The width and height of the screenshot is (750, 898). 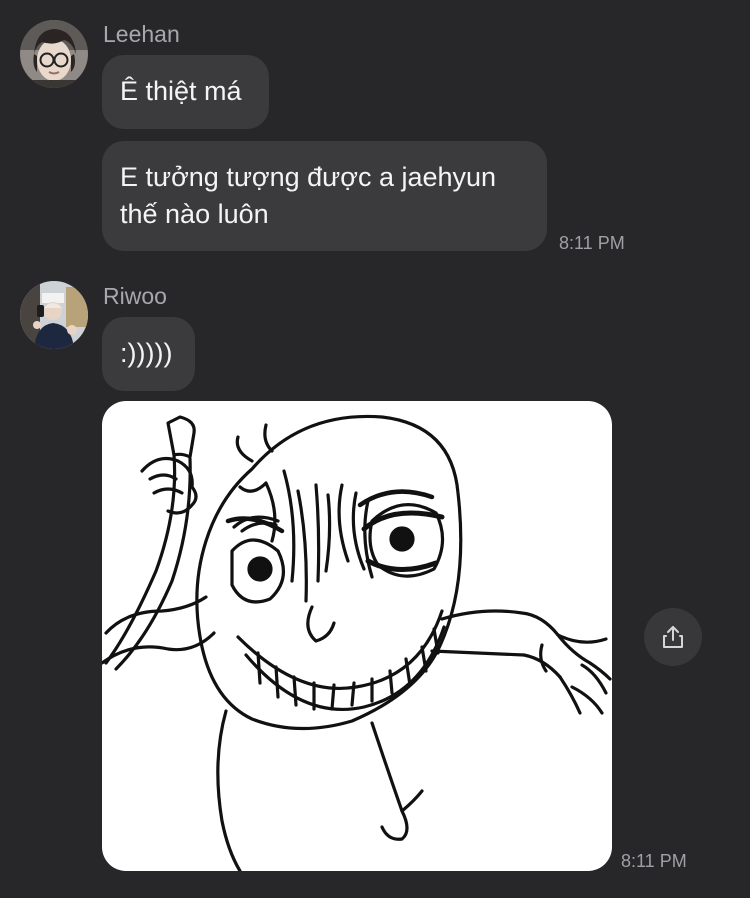 I want to click on sender-name: Leehan, so click(x=141, y=34).